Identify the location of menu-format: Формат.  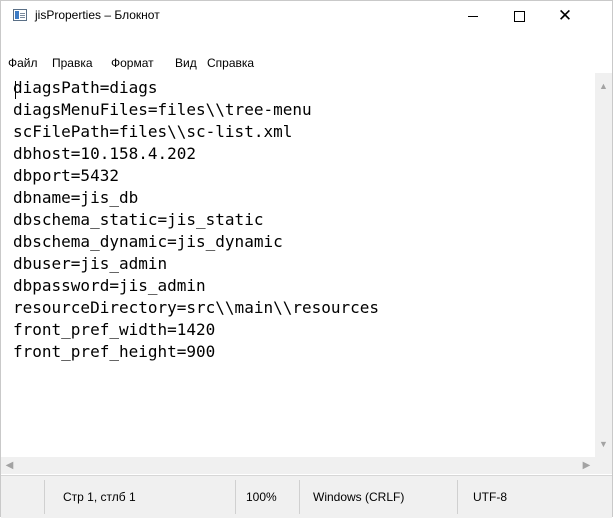
(132, 63).